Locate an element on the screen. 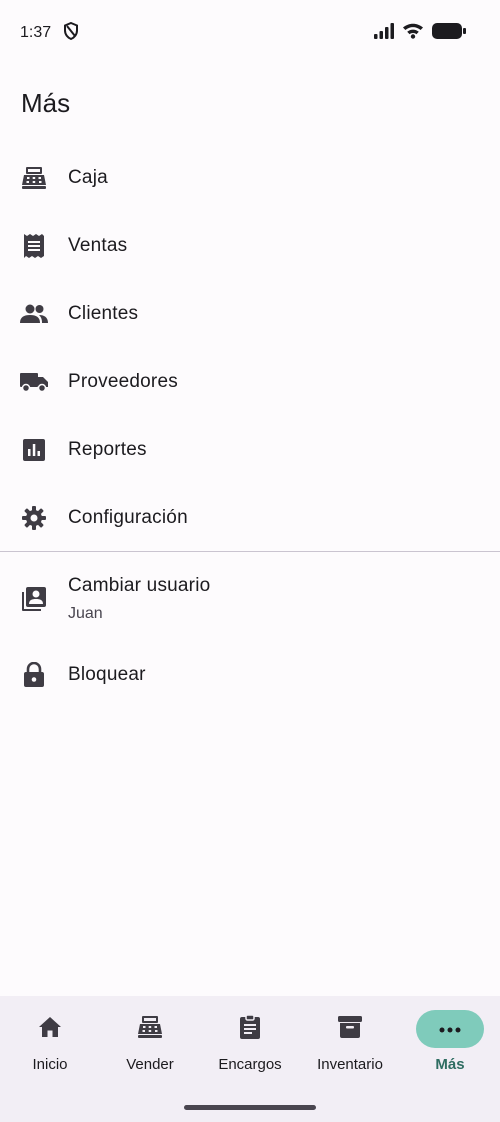 The height and width of the screenshot is (1122, 500). divider is located at coordinates (250, 551).